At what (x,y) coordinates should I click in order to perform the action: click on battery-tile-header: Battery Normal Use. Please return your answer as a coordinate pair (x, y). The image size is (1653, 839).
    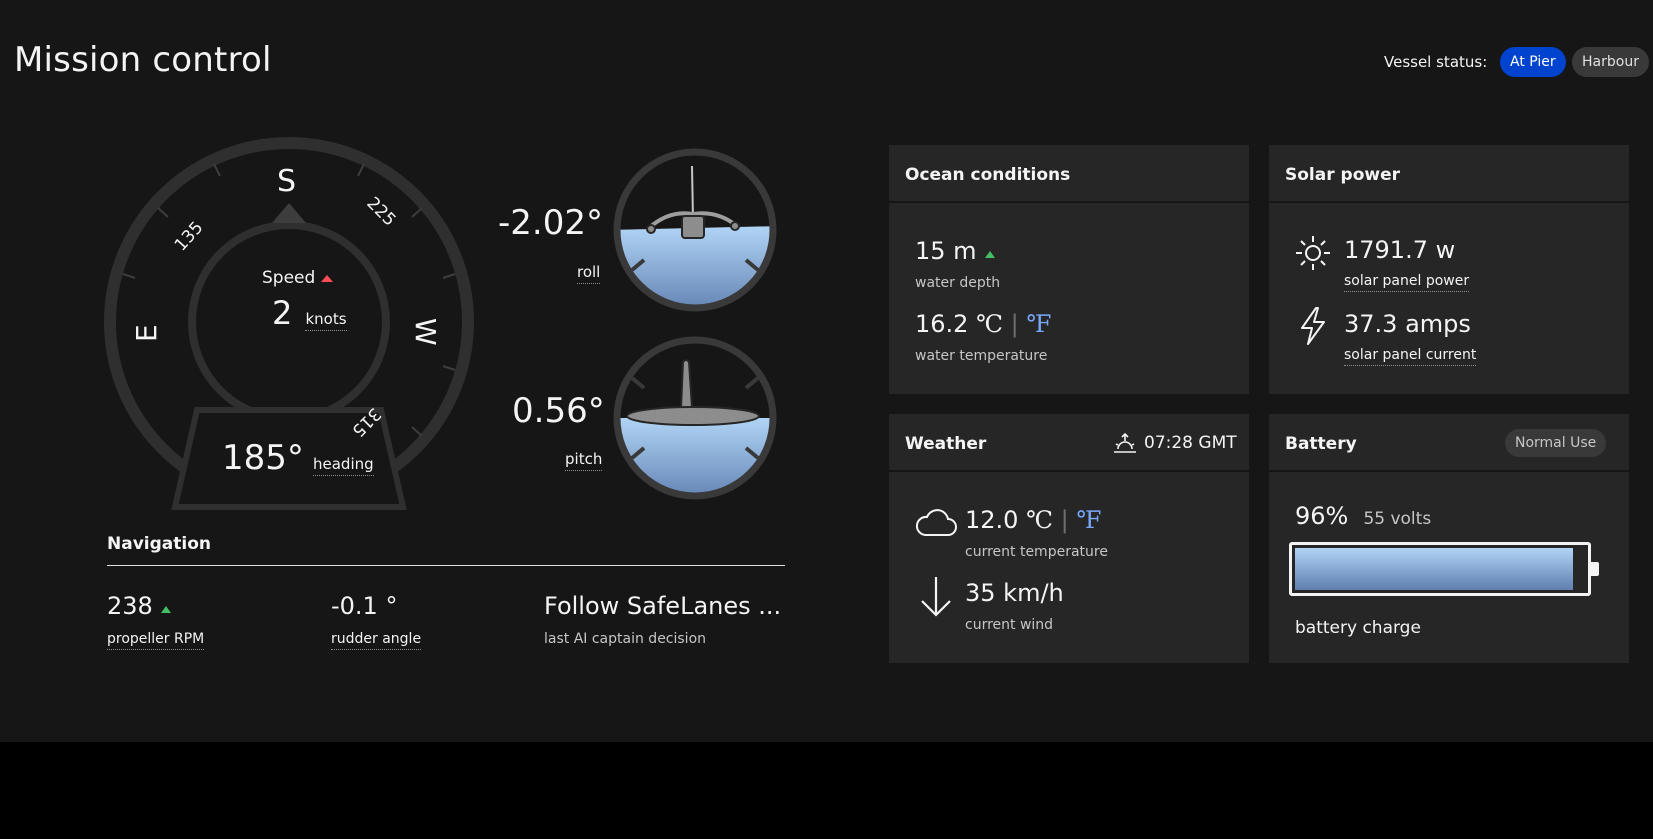
    Looking at the image, I should click on (1449, 443).